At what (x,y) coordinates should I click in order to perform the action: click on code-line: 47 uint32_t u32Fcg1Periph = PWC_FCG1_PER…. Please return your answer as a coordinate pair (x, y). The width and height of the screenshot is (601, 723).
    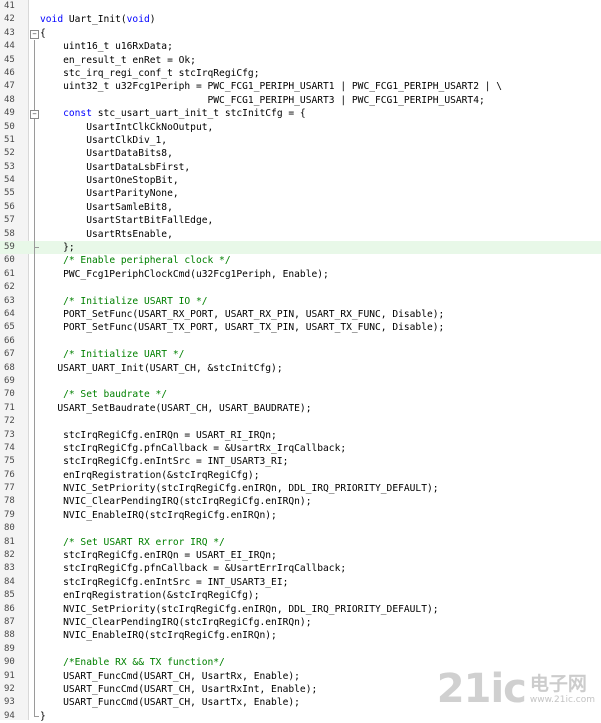
    Looking at the image, I should click on (300, 87).